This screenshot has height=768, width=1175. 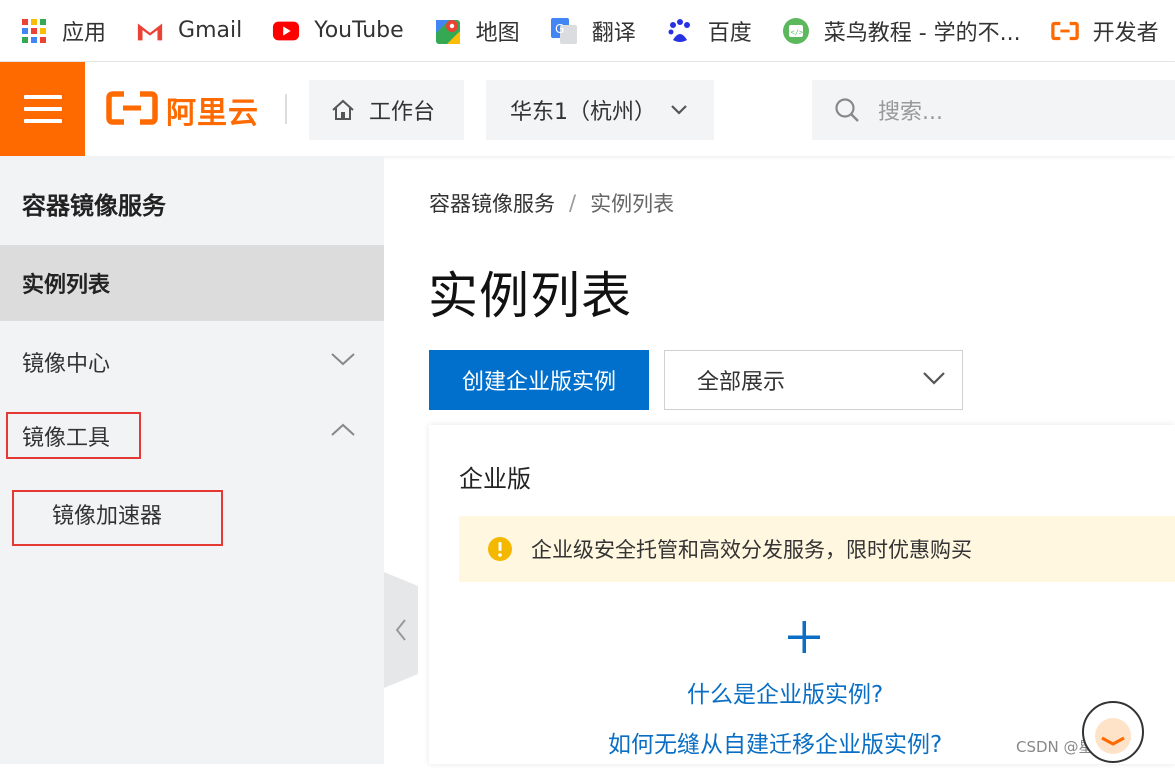 I want to click on create-enterprise-instance-button: 创建企业版实例, so click(x=539, y=380).